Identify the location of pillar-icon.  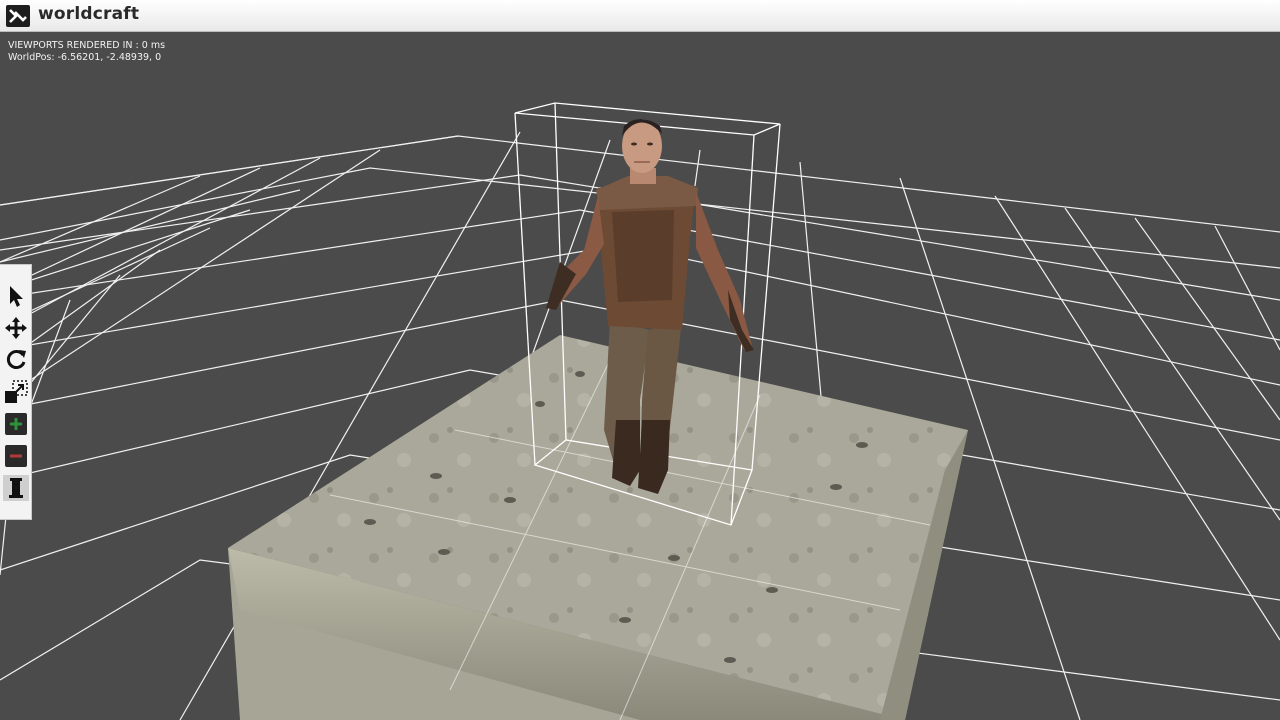
(16, 488).